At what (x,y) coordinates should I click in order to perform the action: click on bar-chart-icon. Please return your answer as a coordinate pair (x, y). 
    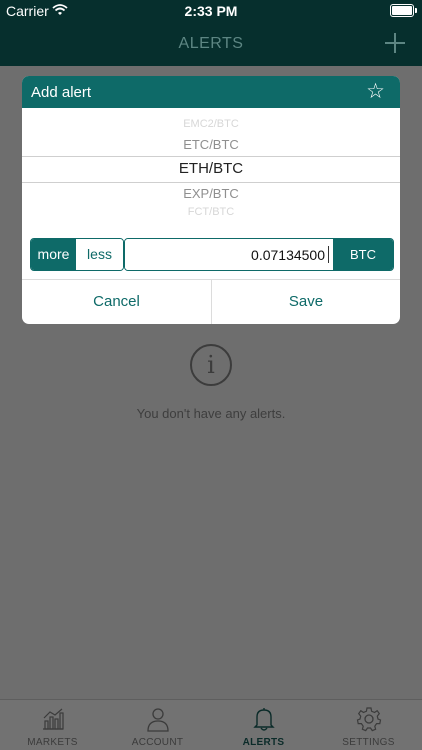
    Looking at the image, I should click on (52, 719).